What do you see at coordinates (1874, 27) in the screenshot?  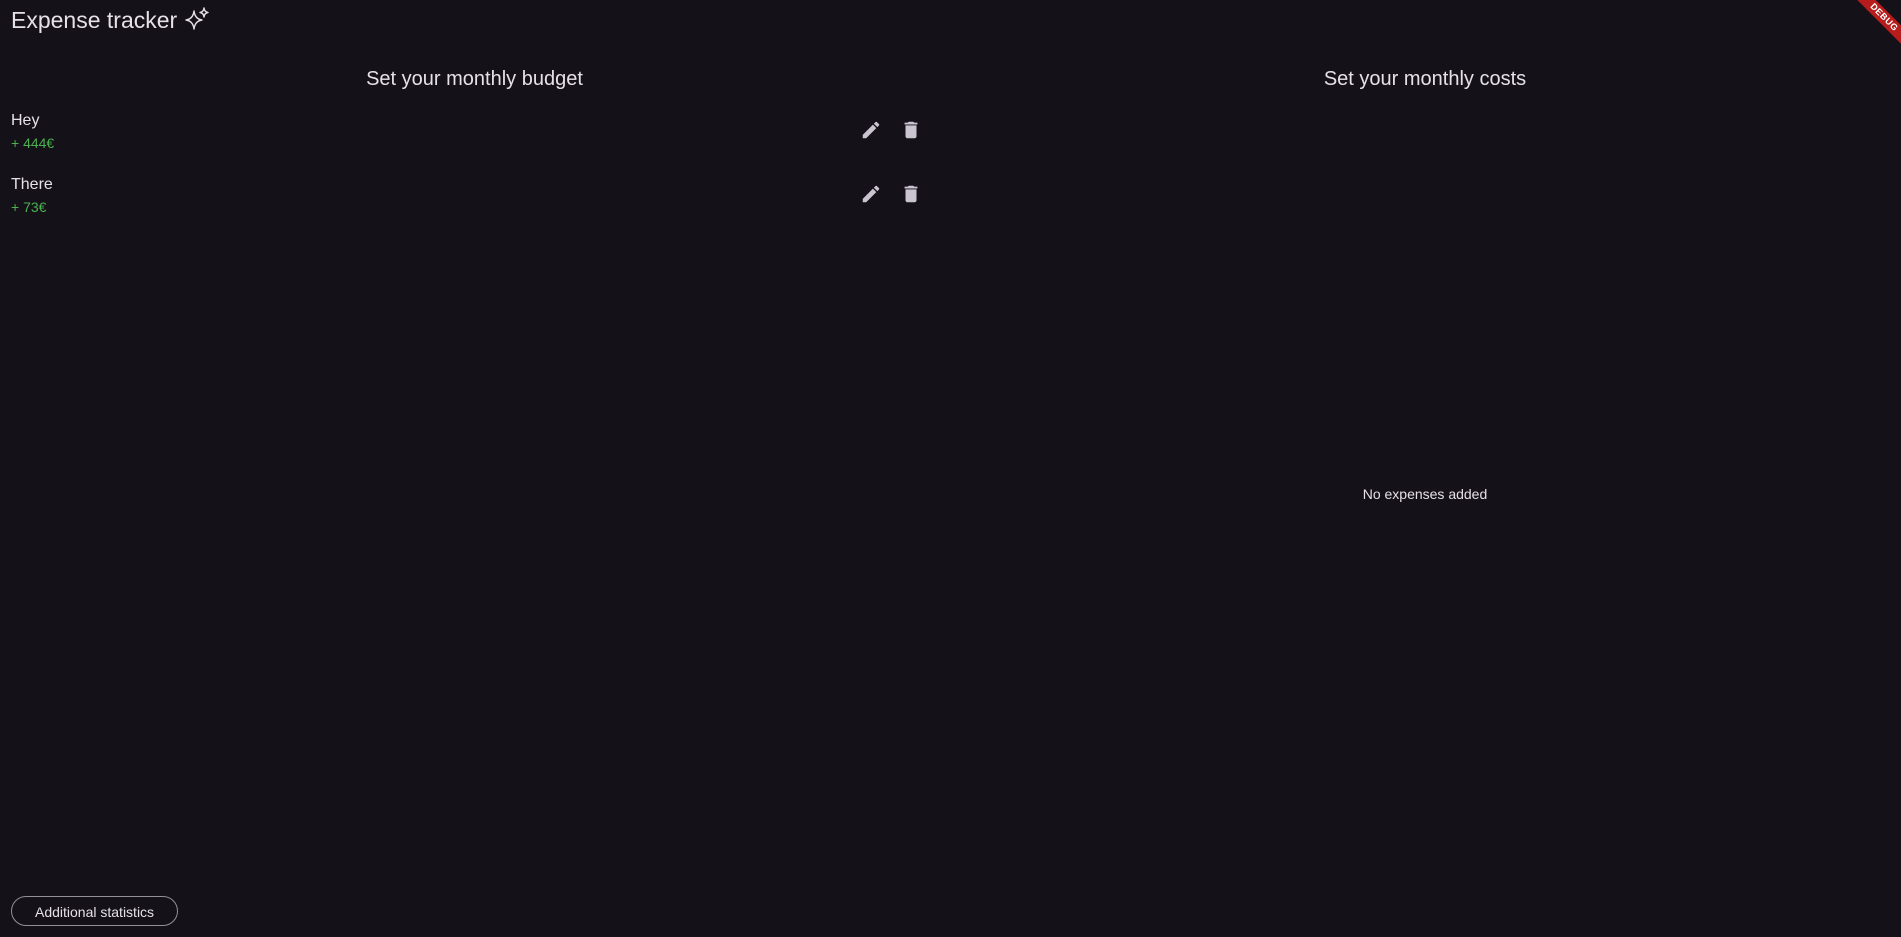 I see `debug-banner-label: DEBUG` at bounding box center [1874, 27].